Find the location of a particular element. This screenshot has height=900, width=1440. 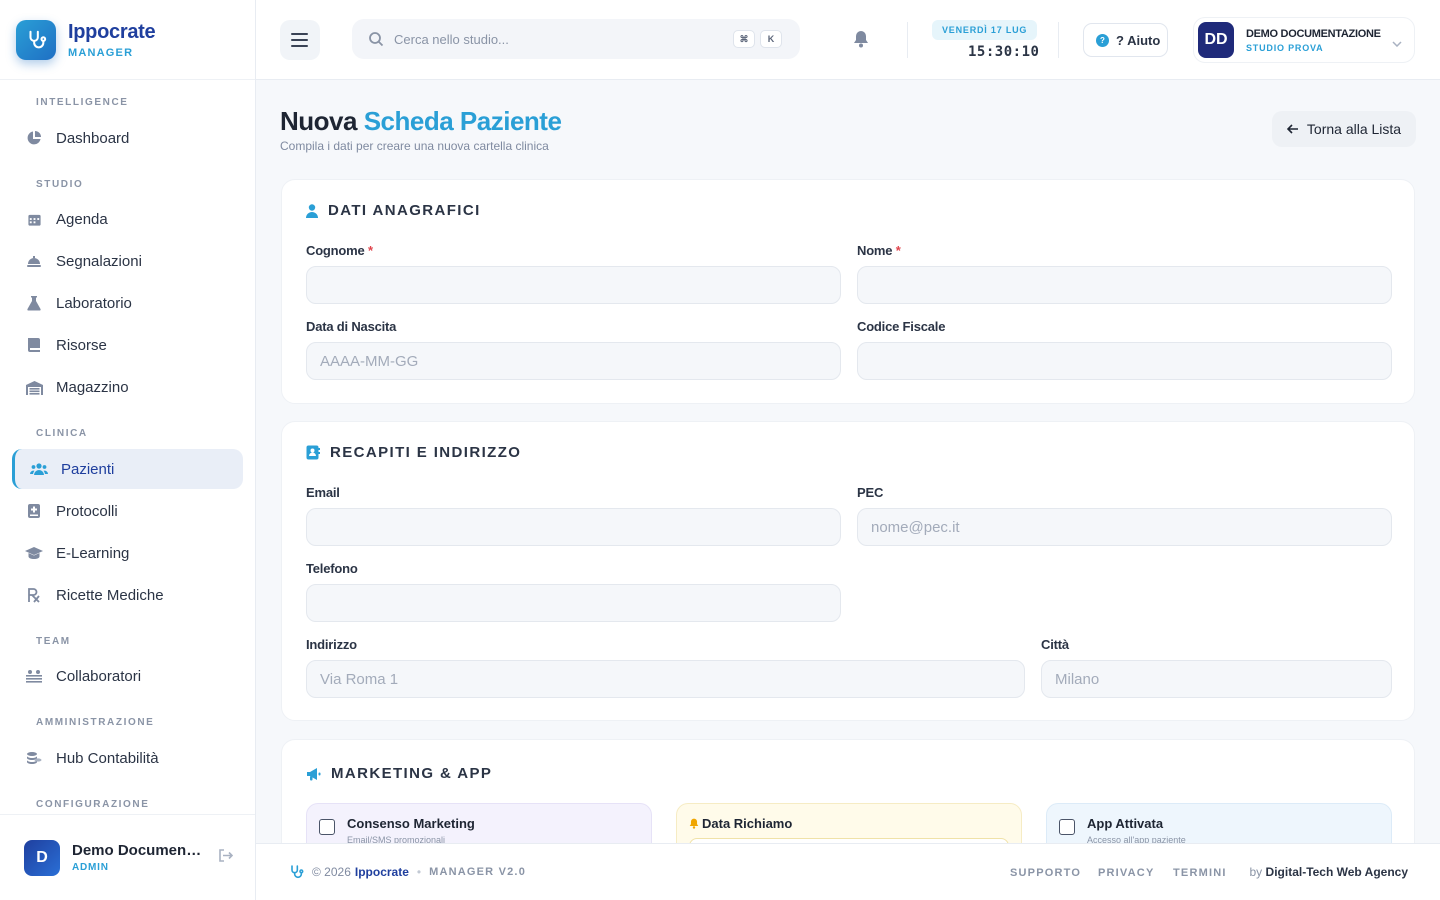

arrow-left-icon is located at coordinates (1292, 129).